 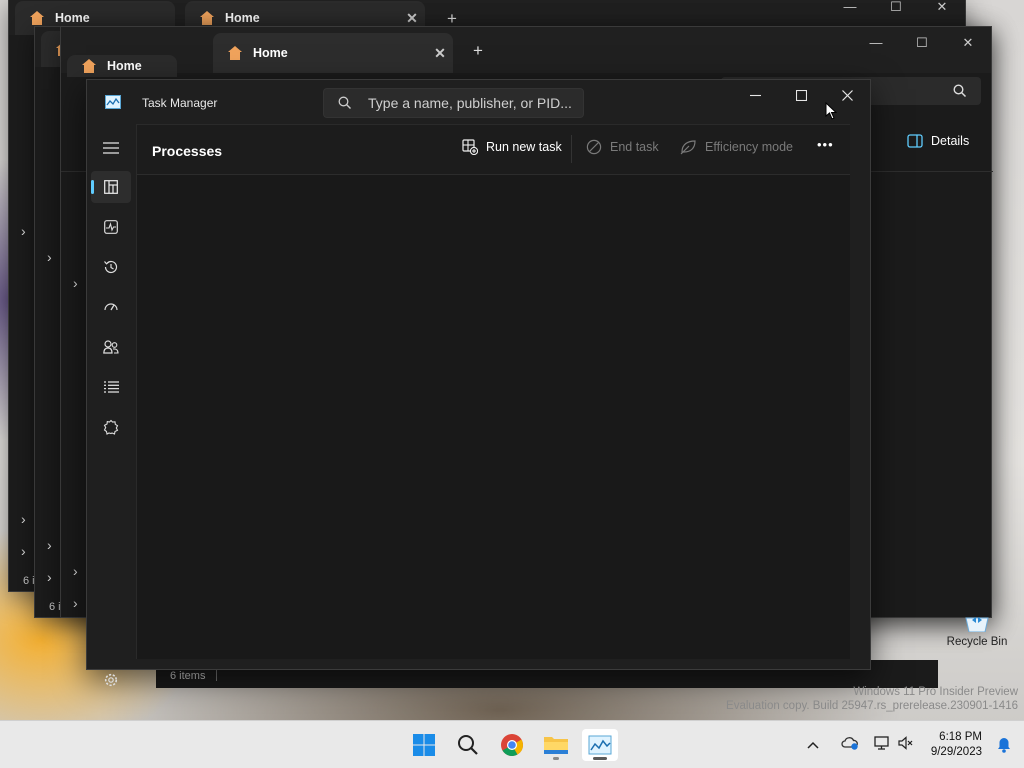 What do you see at coordinates (594, 147) in the screenshot?
I see `end-task-icon` at bounding box center [594, 147].